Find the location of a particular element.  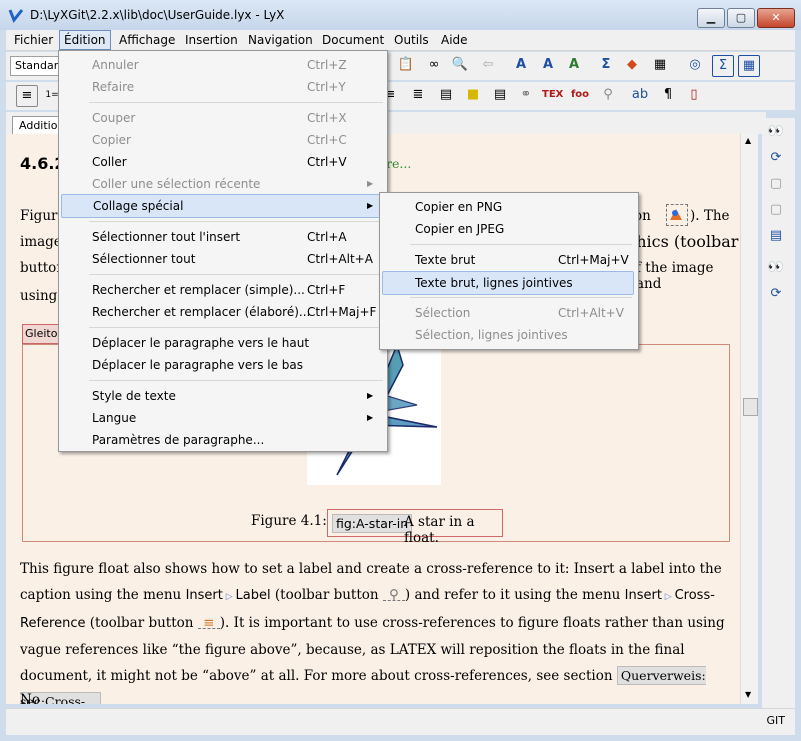

text-fragment-right-4: f the image and is located at coordinates (675, 276).